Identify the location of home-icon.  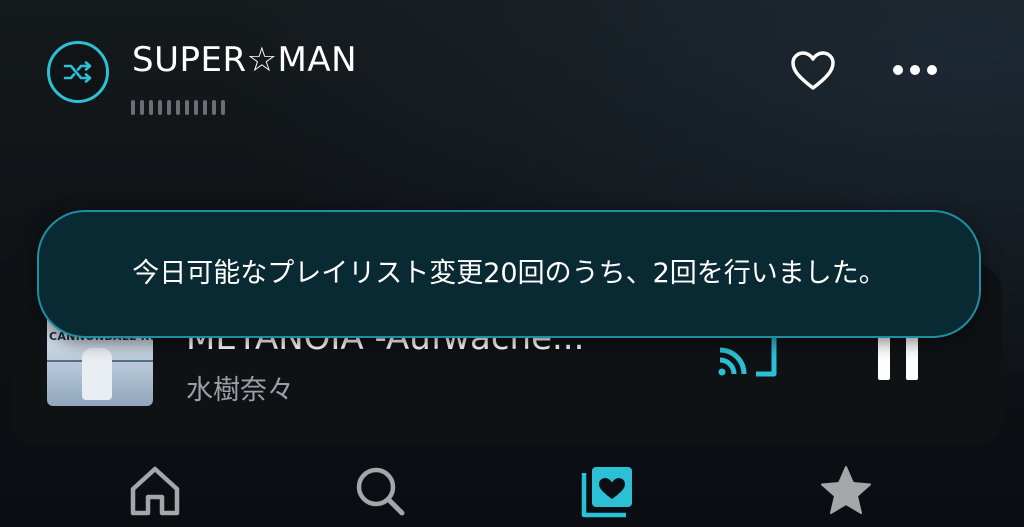
(155, 491).